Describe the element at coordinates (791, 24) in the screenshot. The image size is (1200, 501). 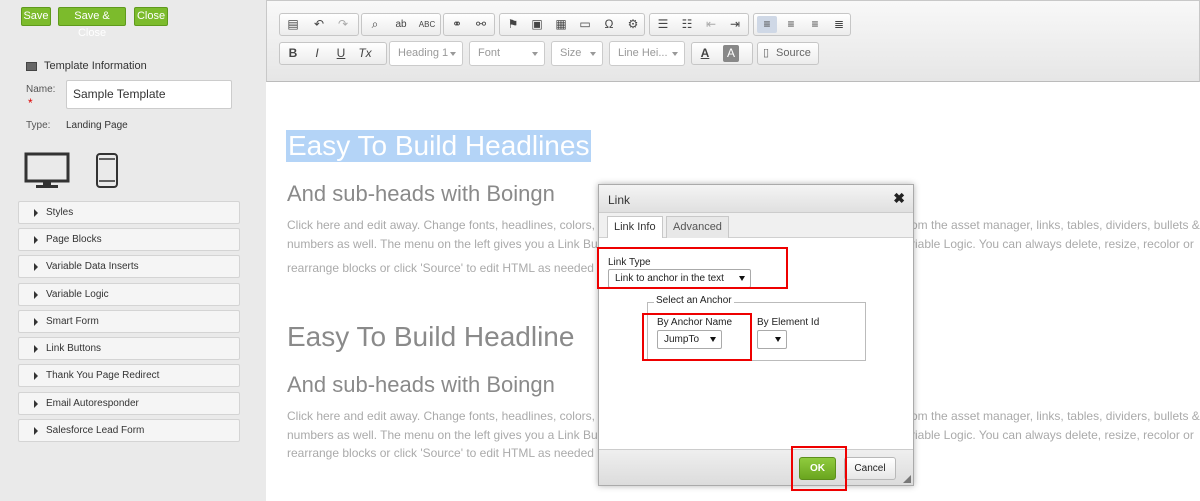
I see `align-center-icon: ≡` at that location.